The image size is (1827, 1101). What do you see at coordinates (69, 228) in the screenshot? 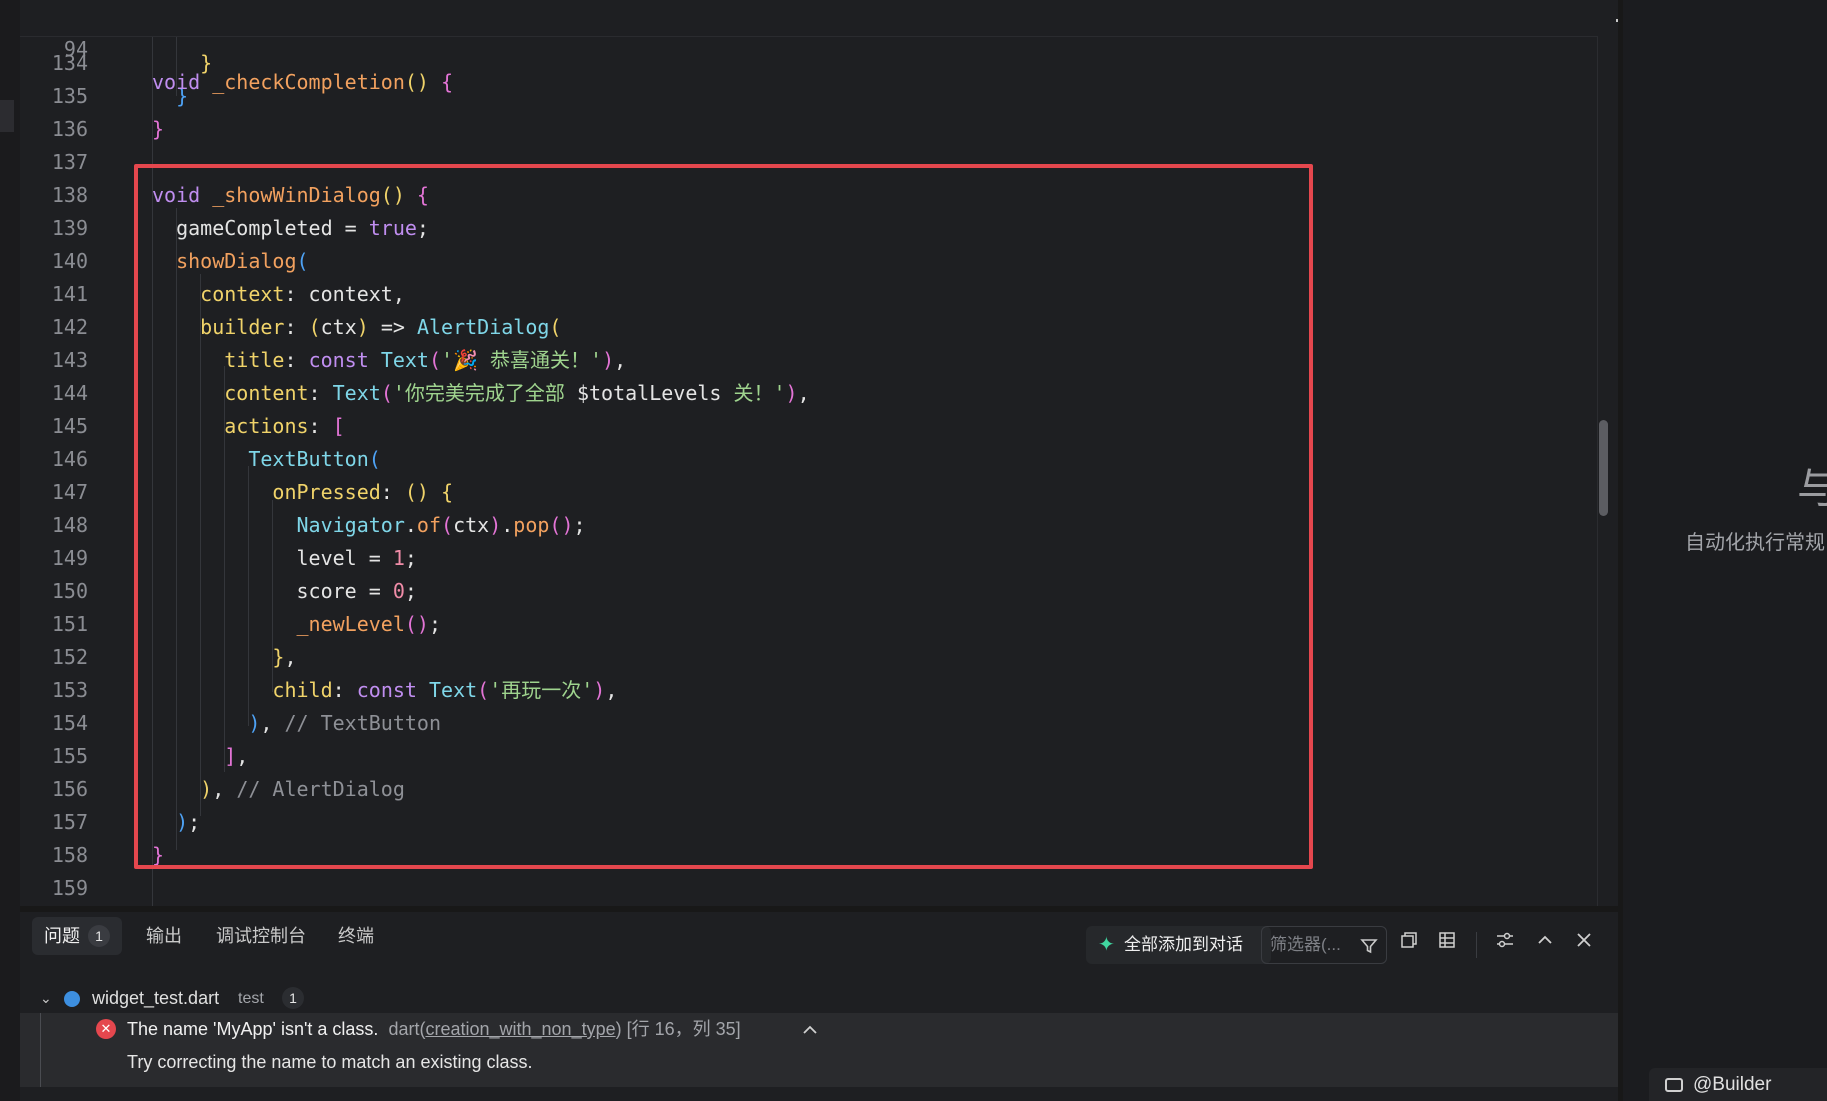
I see `line-number: 139` at bounding box center [69, 228].